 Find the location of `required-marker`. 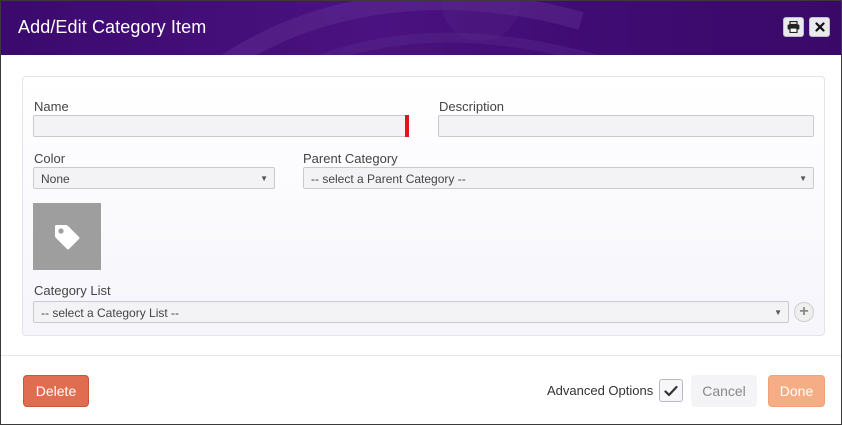

required-marker is located at coordinates (407, 126).